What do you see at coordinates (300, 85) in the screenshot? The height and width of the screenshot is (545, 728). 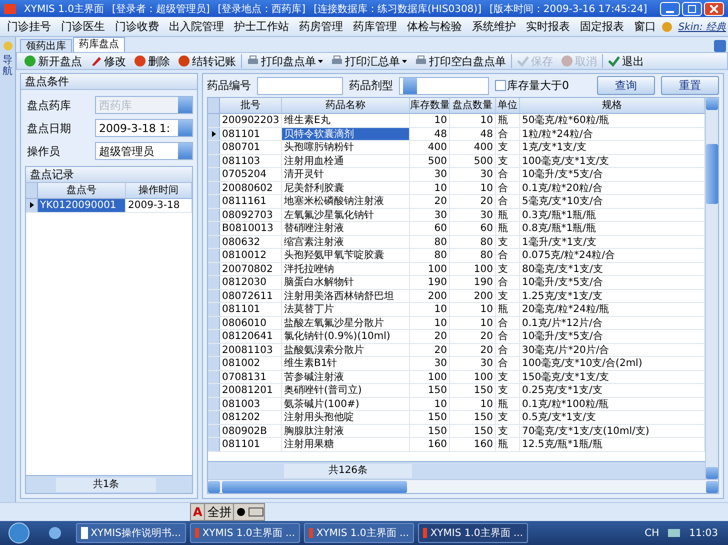 I see `input-field` at bounding box center [300, 85].